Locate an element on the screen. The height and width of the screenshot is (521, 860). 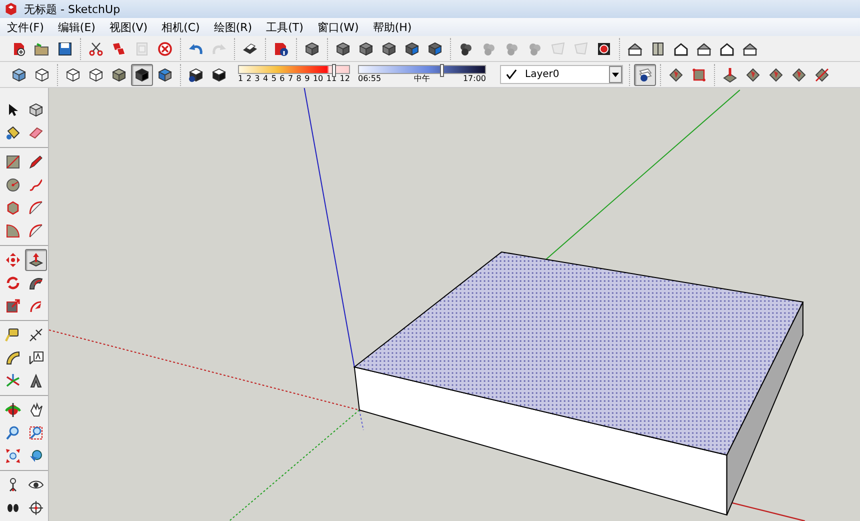
month-label: 10 is located at coordinates (318, 79).